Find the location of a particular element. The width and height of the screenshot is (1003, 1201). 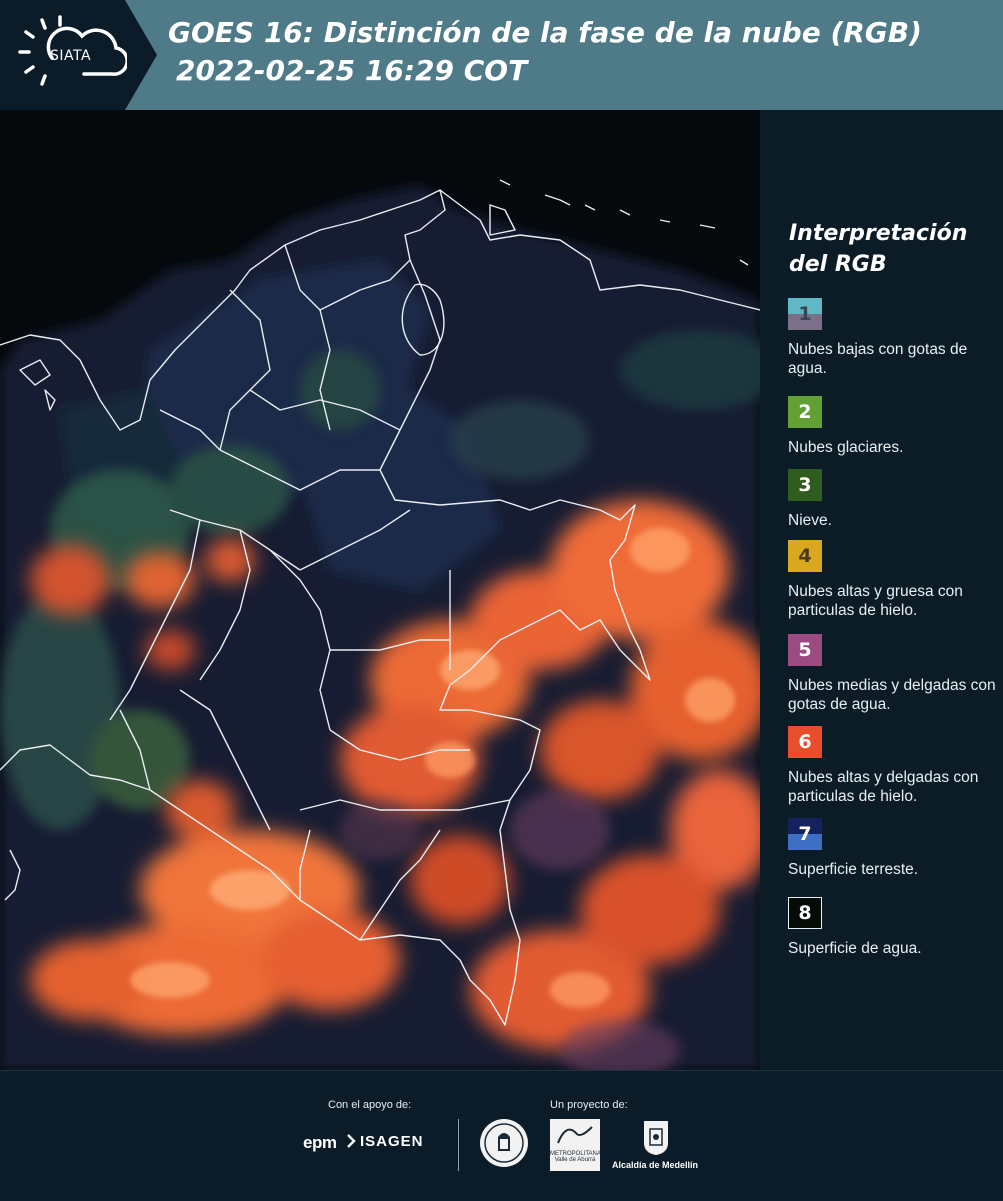

legend-swatch-4: 4 is located at coordinates (805, 556).